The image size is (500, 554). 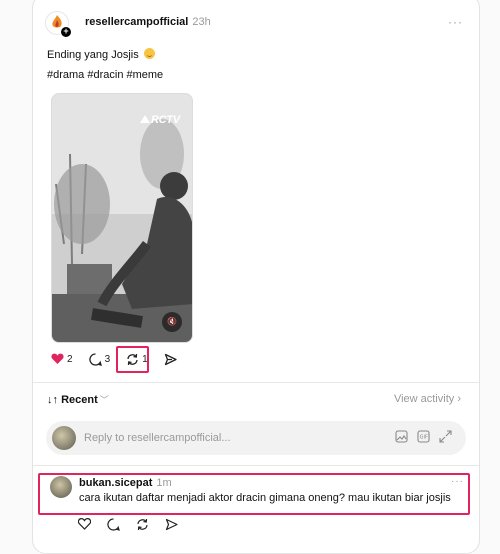 What do you see at coordinates (115, 483) in the screenshot?
I see `comment-username: bukan.sicepat` at bounding box center [115, 483].